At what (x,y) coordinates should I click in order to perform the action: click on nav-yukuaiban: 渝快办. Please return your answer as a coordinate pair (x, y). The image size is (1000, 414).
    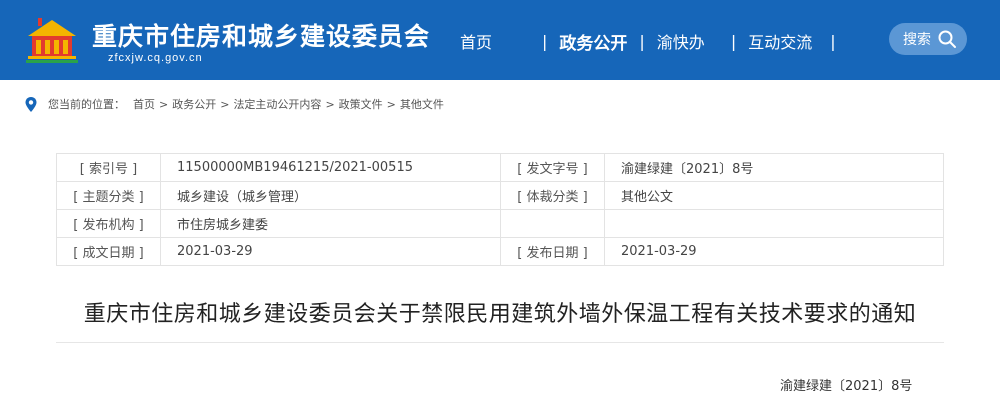
    Looking at the image, I should click on (681, 41).